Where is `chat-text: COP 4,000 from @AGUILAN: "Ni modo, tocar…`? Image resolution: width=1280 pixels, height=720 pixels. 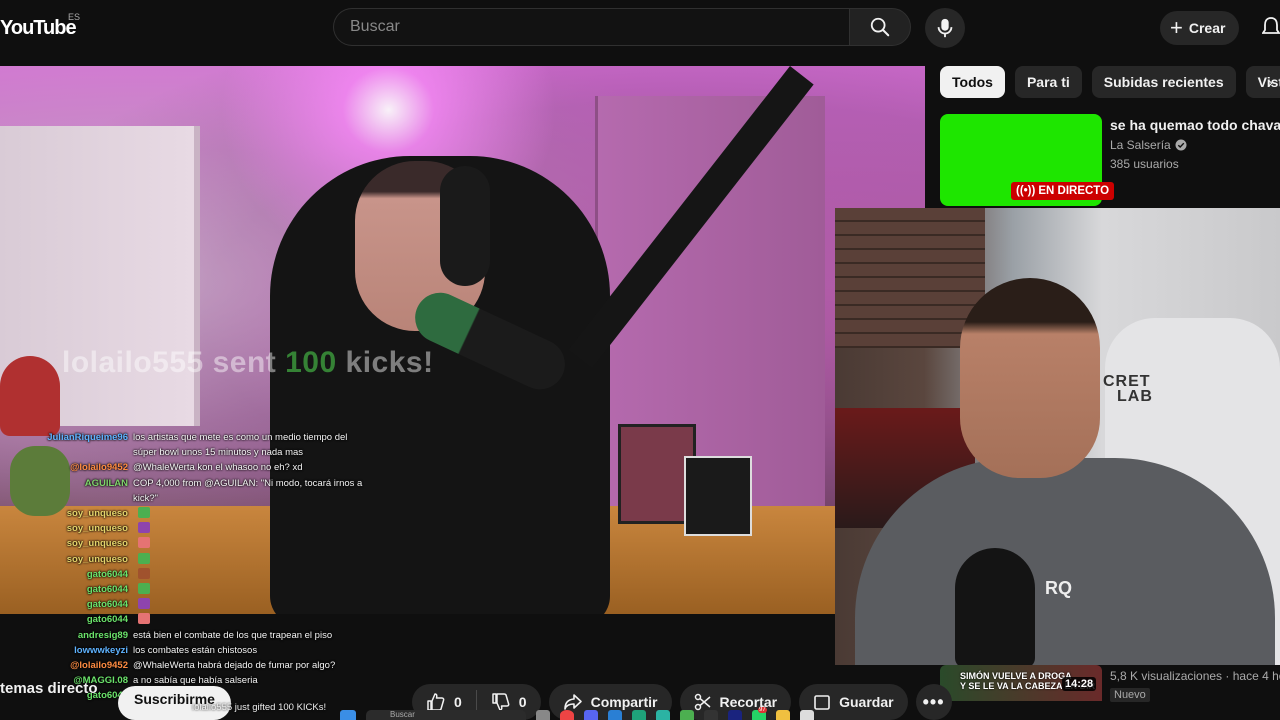 chat-text: COP 4,000 from @AGUILAN: "Ni modo, tocar… is located at coordinates (248, 483).